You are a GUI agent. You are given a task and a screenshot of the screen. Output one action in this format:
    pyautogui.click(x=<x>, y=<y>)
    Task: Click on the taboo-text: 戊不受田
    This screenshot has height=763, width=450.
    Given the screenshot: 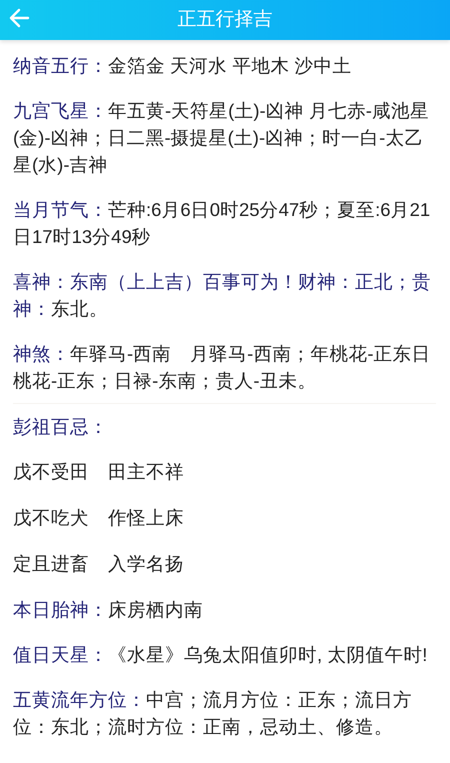 What is the action you would take?
    pyautogui.click(x=51, y=471)
    